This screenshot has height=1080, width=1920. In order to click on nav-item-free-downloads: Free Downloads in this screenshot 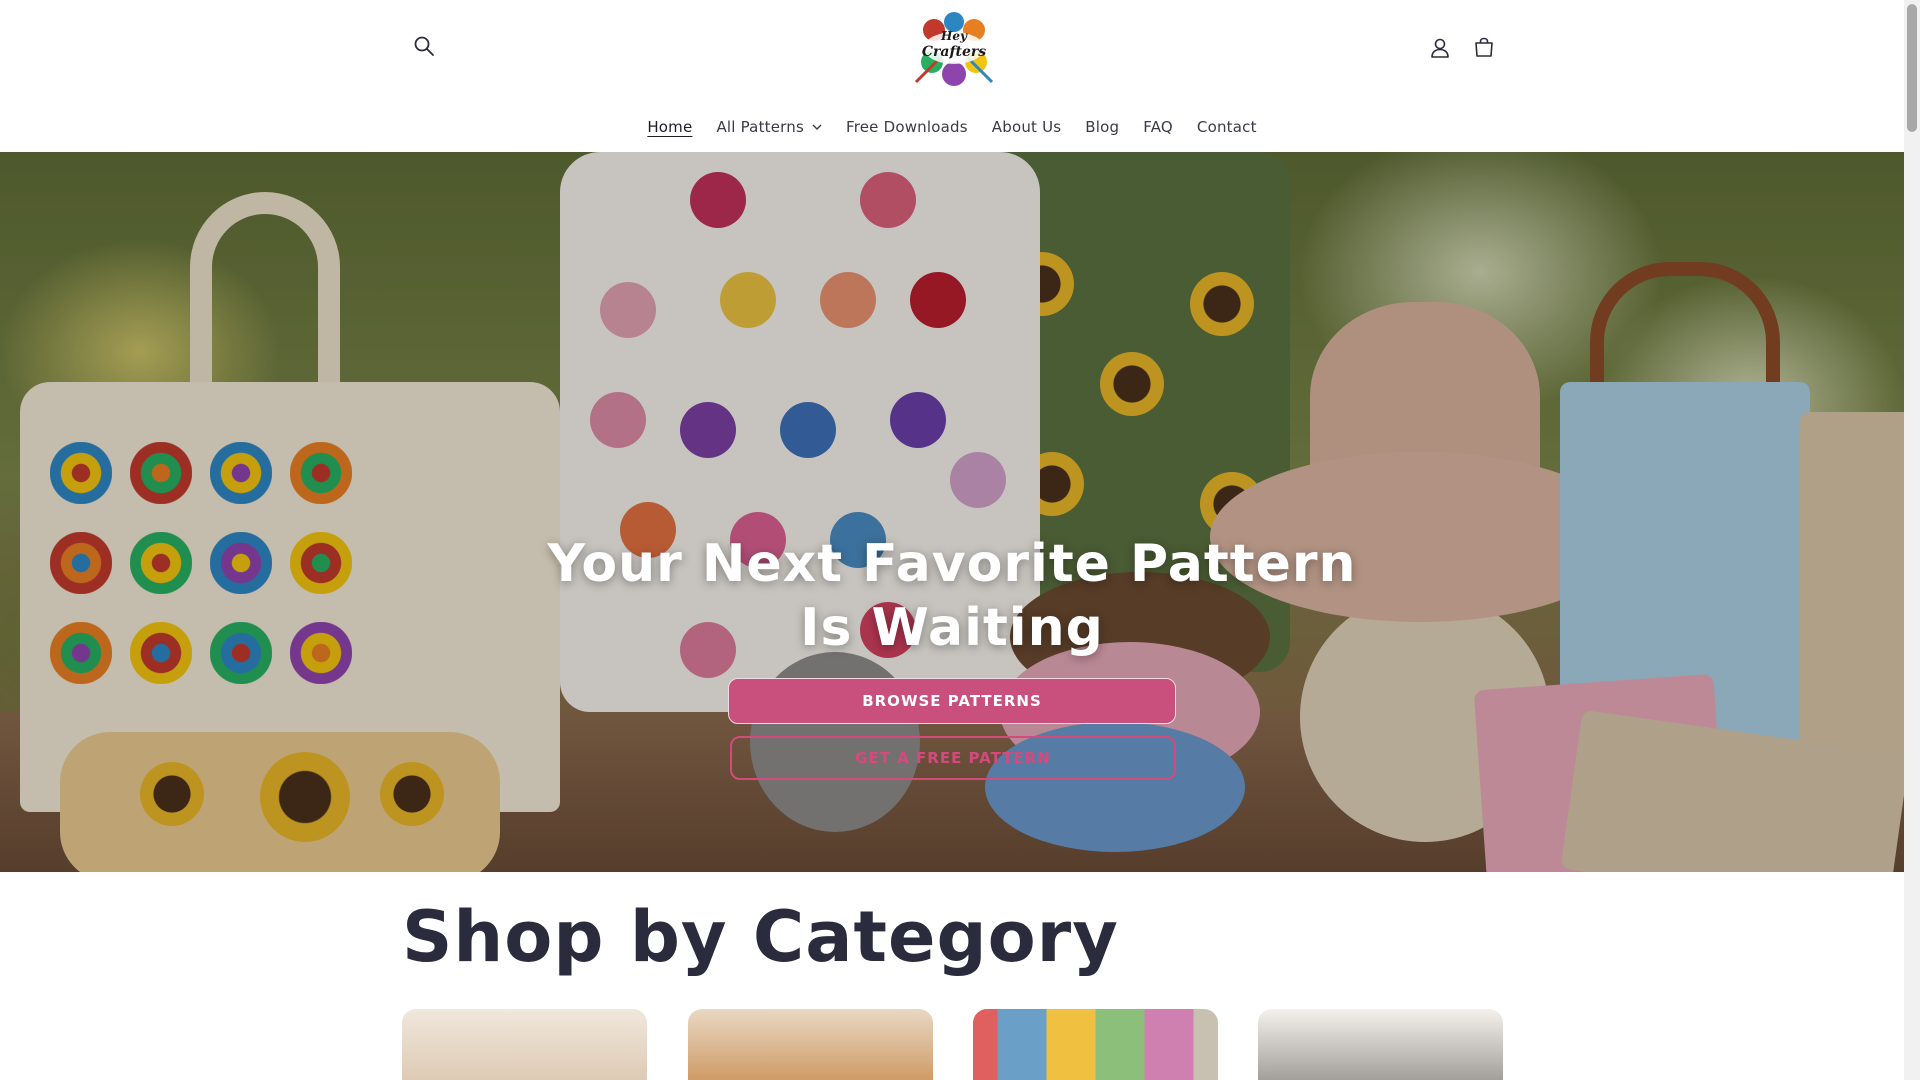, I will do `click(907, 127)`.